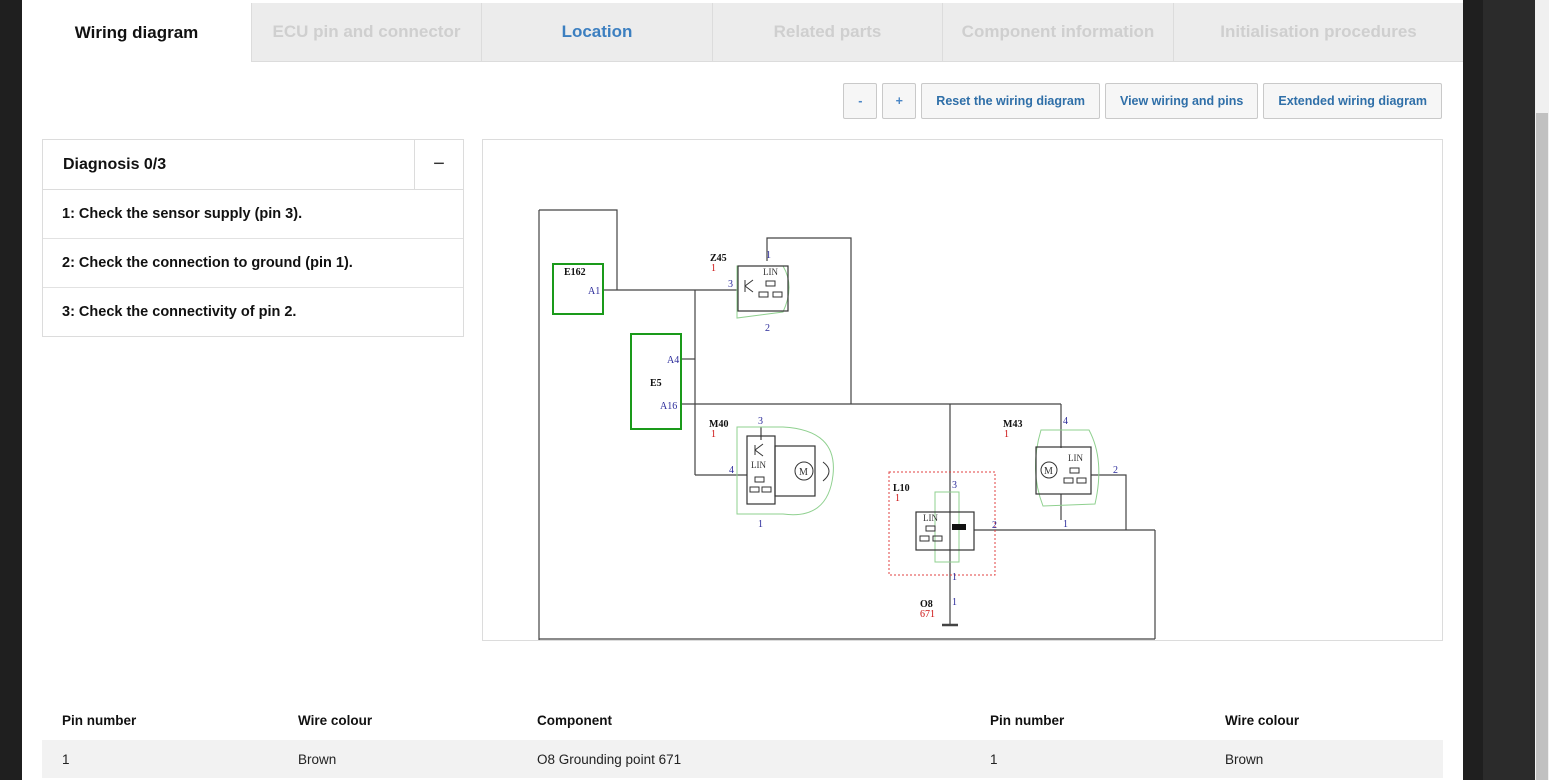  I want to click on table-row: 1 Brown O8 Grounding point 671 1 Brown, so click(742, 759).